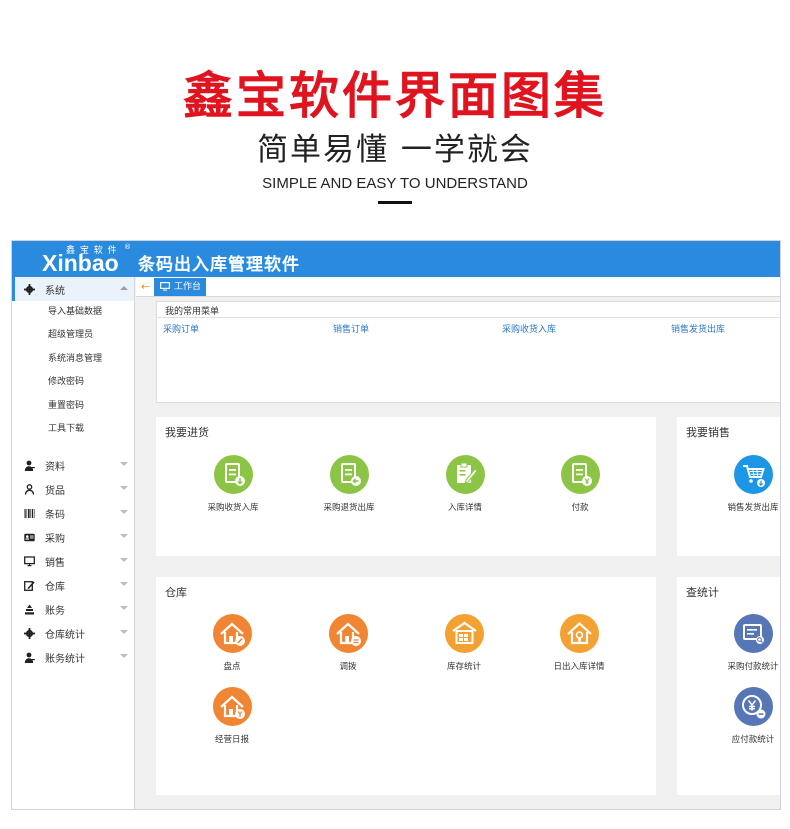 The width and height of the screenshot is (790, 829). Describe the element at coordinates (29, 585) in the screenshot. I see `edit-icon` at that location.